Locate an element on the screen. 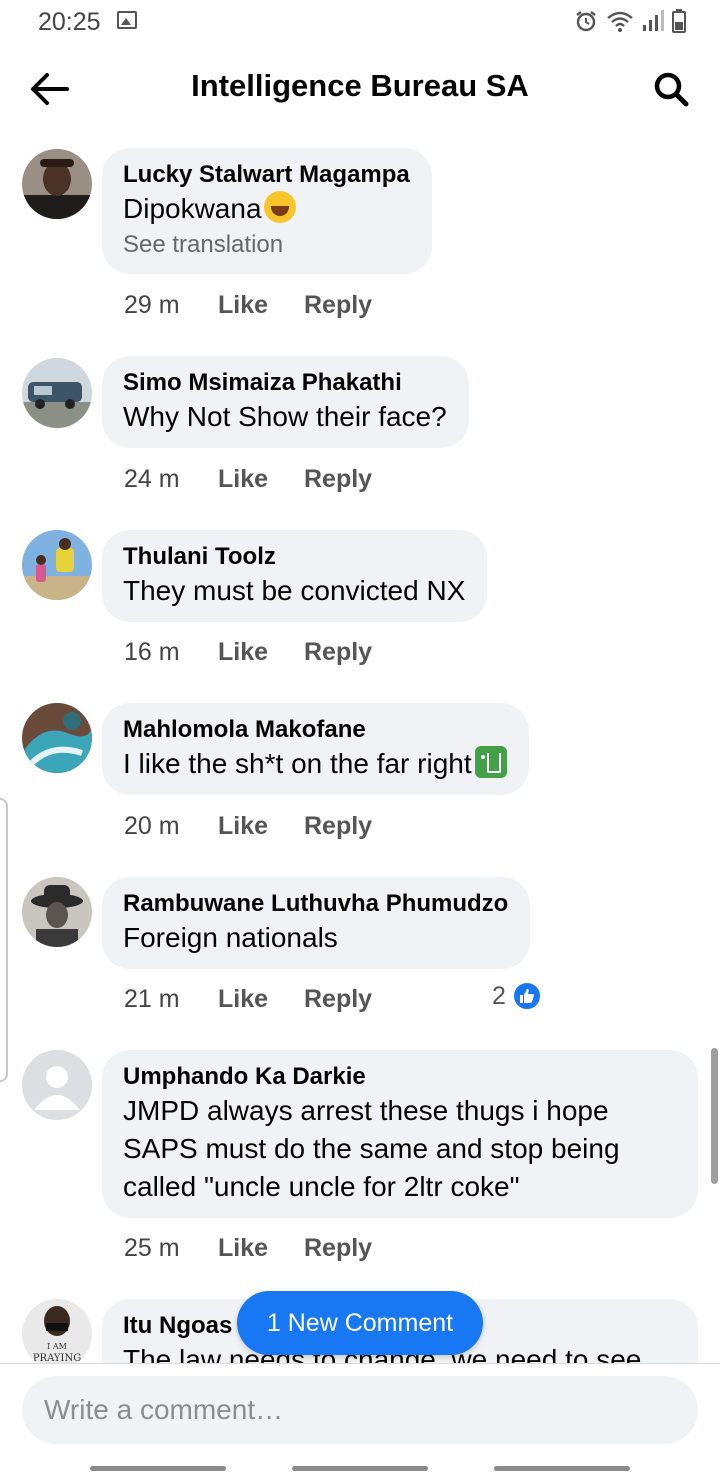  comment-actions: 29 m Like Reply is located at coordinates (248, 305).